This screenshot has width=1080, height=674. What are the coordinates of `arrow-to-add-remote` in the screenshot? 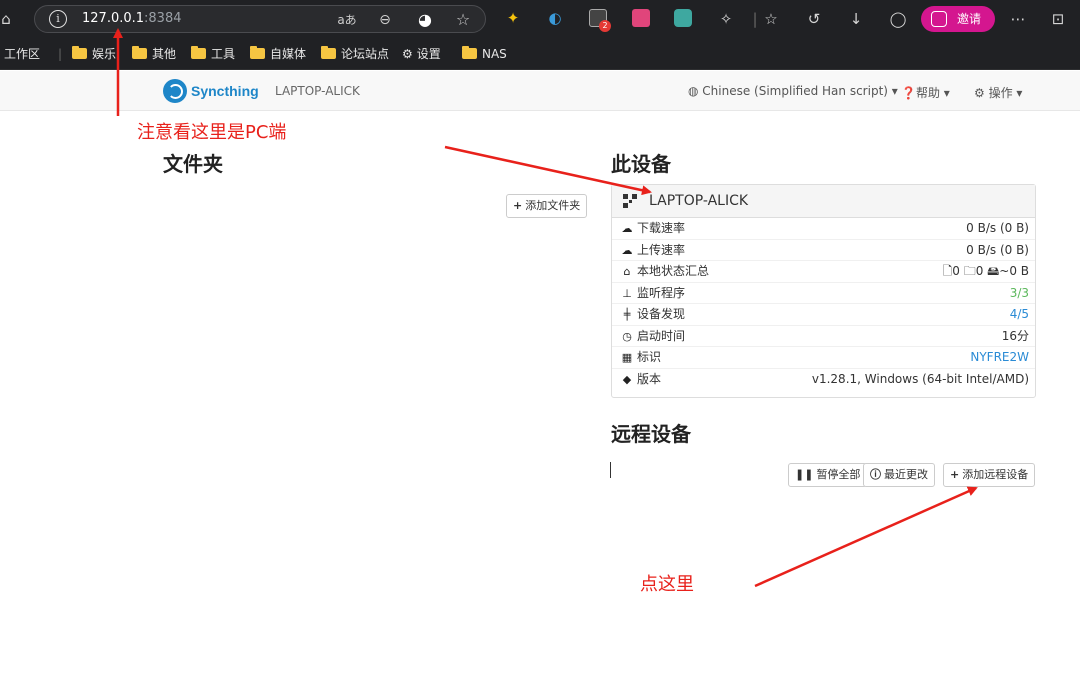 It's located at (866, 537).